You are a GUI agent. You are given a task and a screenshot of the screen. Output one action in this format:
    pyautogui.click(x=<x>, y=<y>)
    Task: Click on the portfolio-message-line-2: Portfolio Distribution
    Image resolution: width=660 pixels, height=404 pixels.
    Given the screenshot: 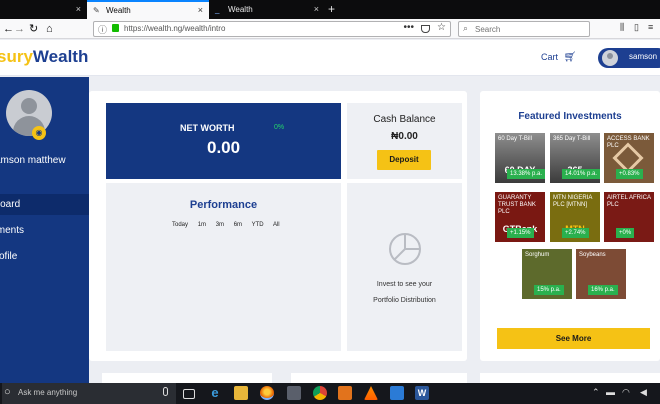 What is the action you would take?
    pyautogui.click(x=404, y=300)
    